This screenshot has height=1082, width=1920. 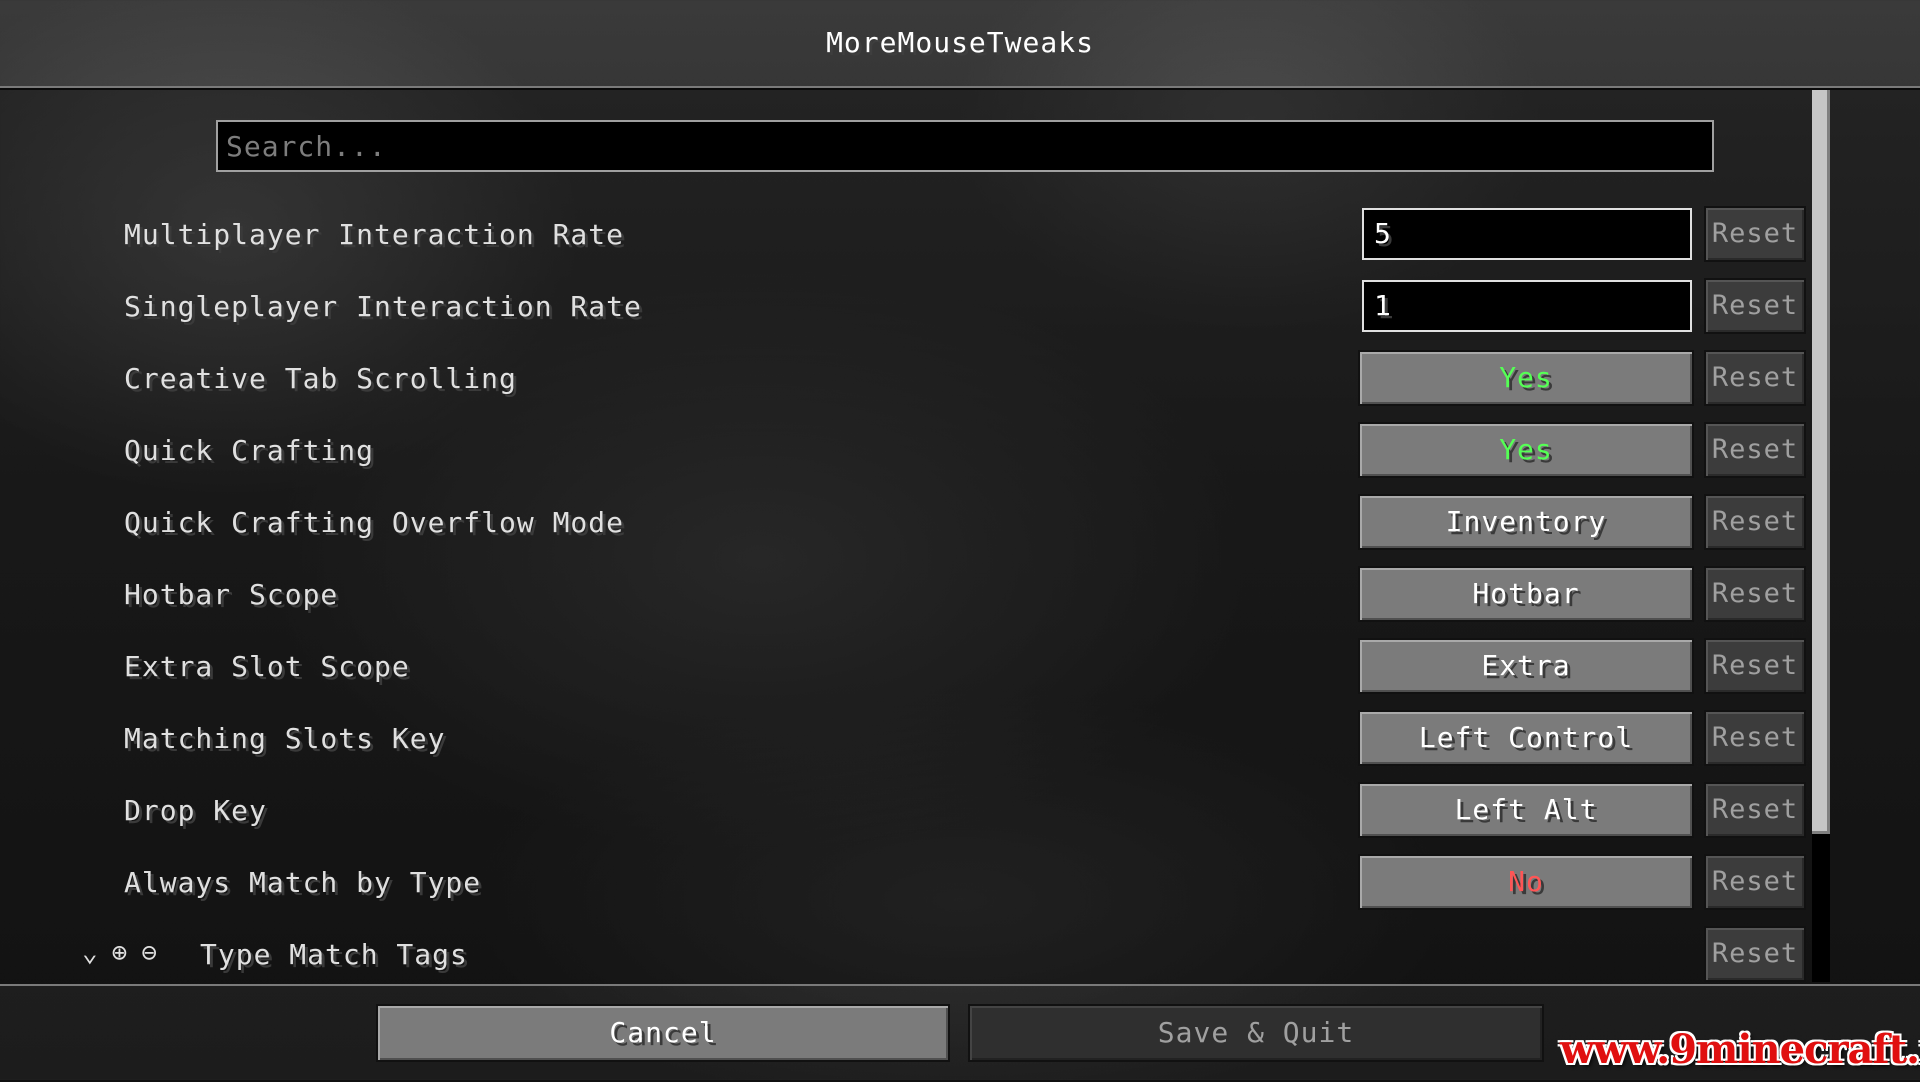 What do you see at coordinates (920, 236) in the screenshot?
I see `config-row: Multiplayer Interaction Rate 5 Reset` at bounding box center [920, 236].